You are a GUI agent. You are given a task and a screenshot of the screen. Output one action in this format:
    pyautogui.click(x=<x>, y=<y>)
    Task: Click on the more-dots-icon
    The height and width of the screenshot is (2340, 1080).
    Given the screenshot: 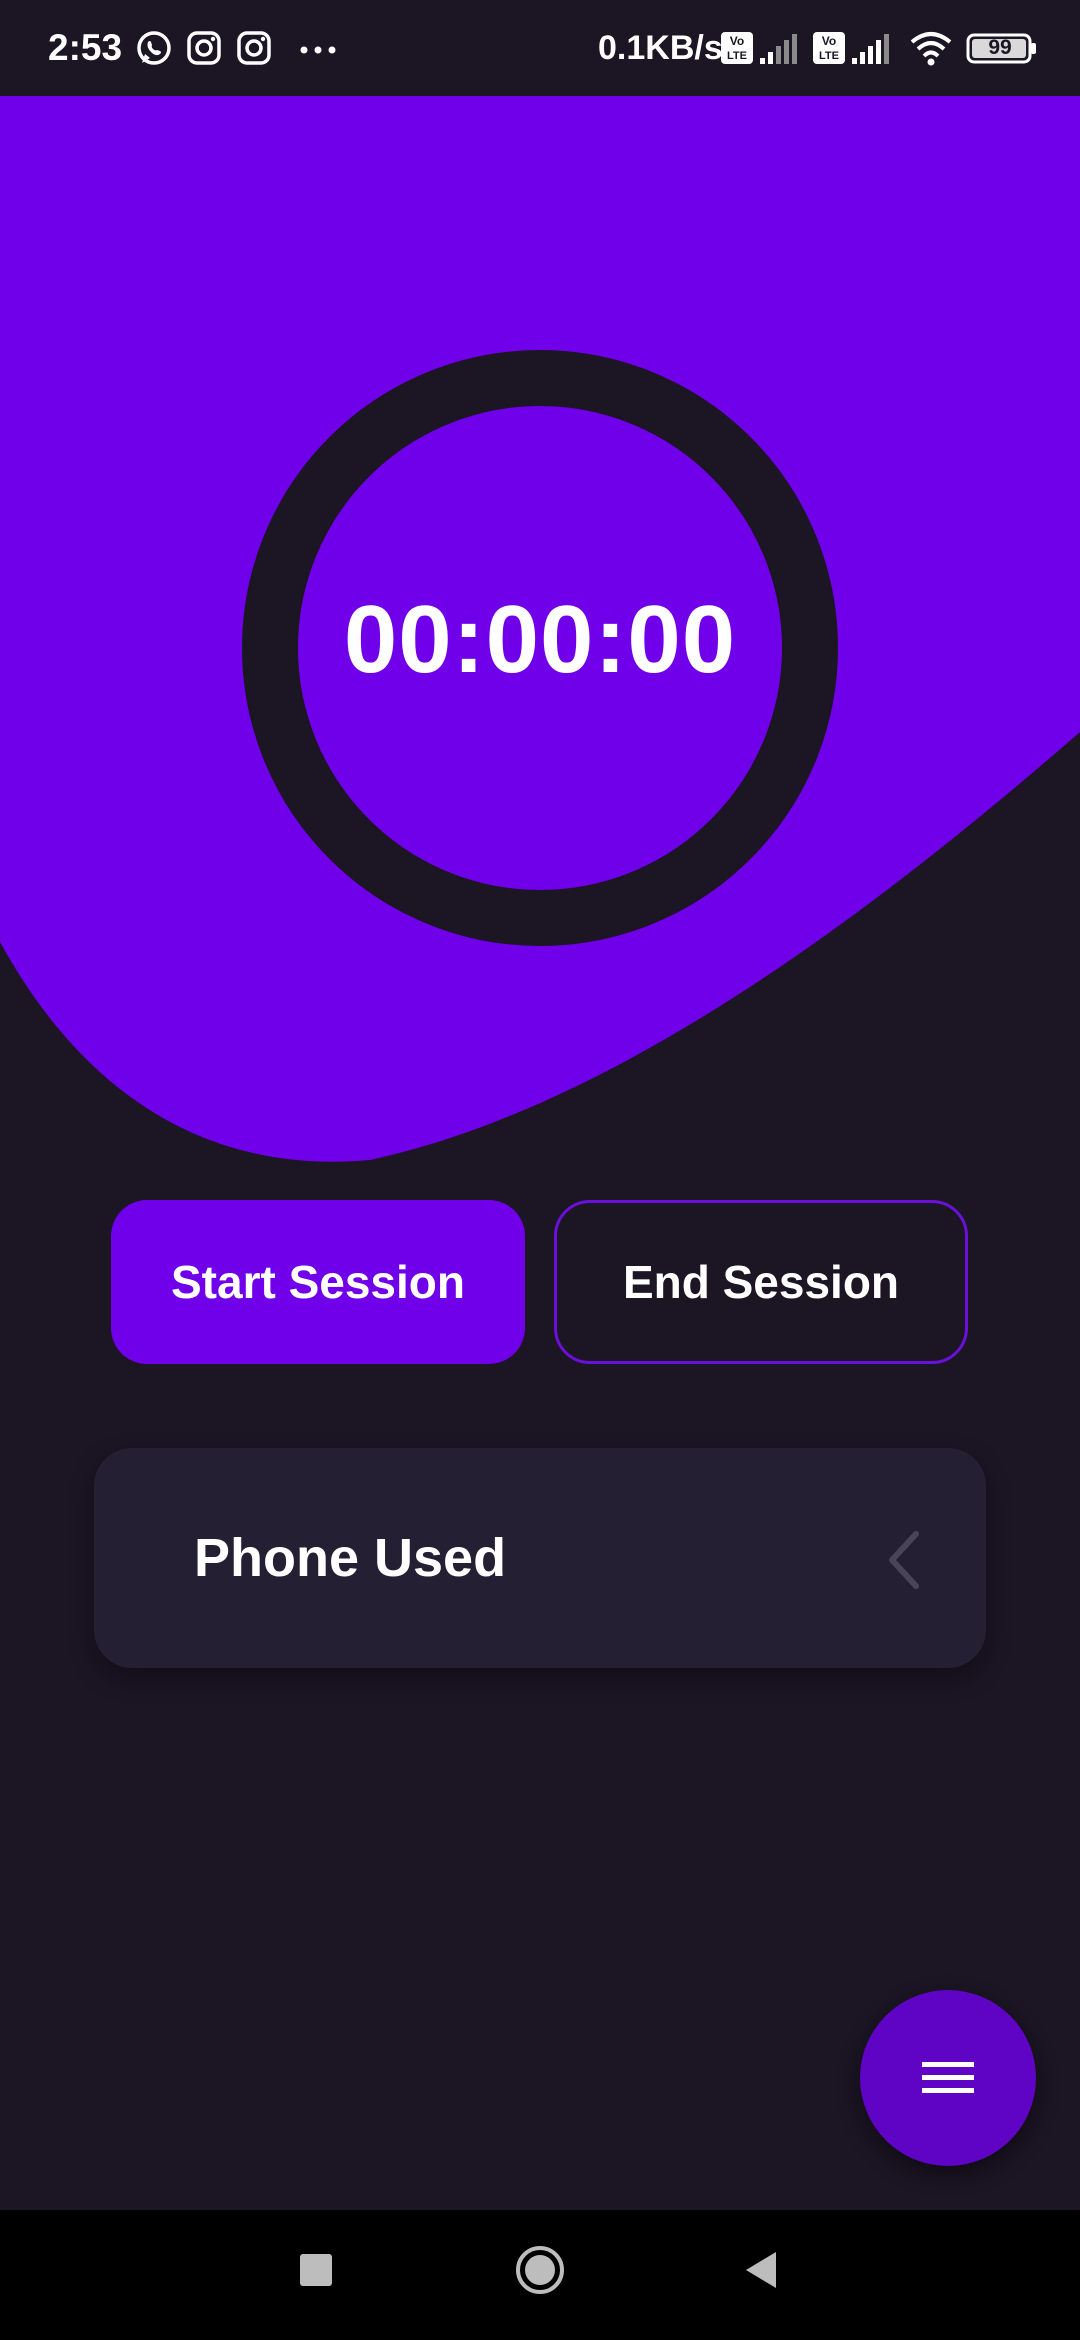 What is the action you would take?
    pyautogui.click(x=318, y=50)
    